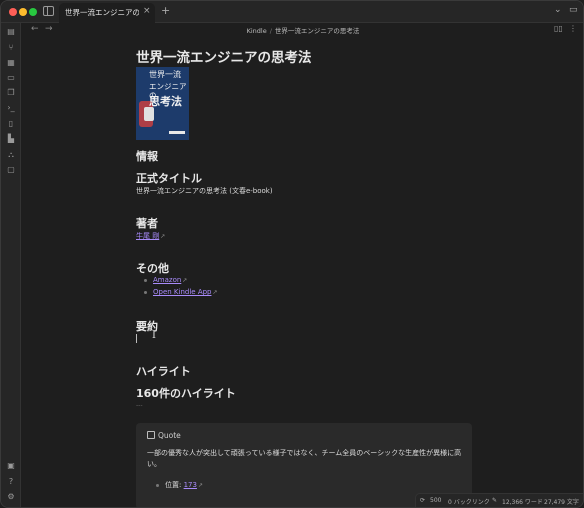 This screenshot has width=584, height=508. I want to click on location-label: 位置:, so click(173, 485).